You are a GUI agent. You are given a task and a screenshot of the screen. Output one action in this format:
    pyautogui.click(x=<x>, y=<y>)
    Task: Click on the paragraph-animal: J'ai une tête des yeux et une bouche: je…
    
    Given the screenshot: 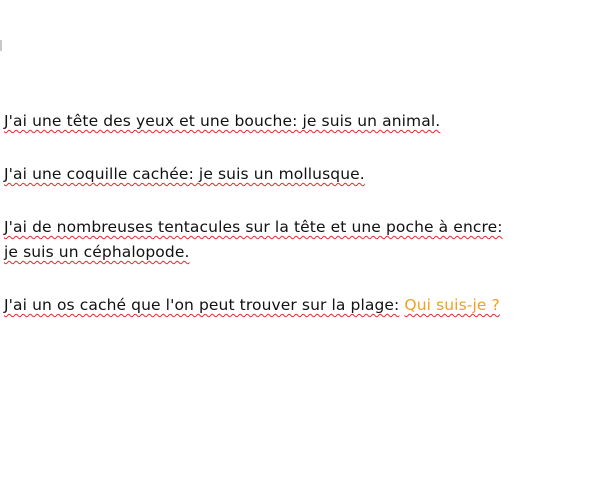 What is the action you would take?
    pyautogui.click(x=222, y=121)
    